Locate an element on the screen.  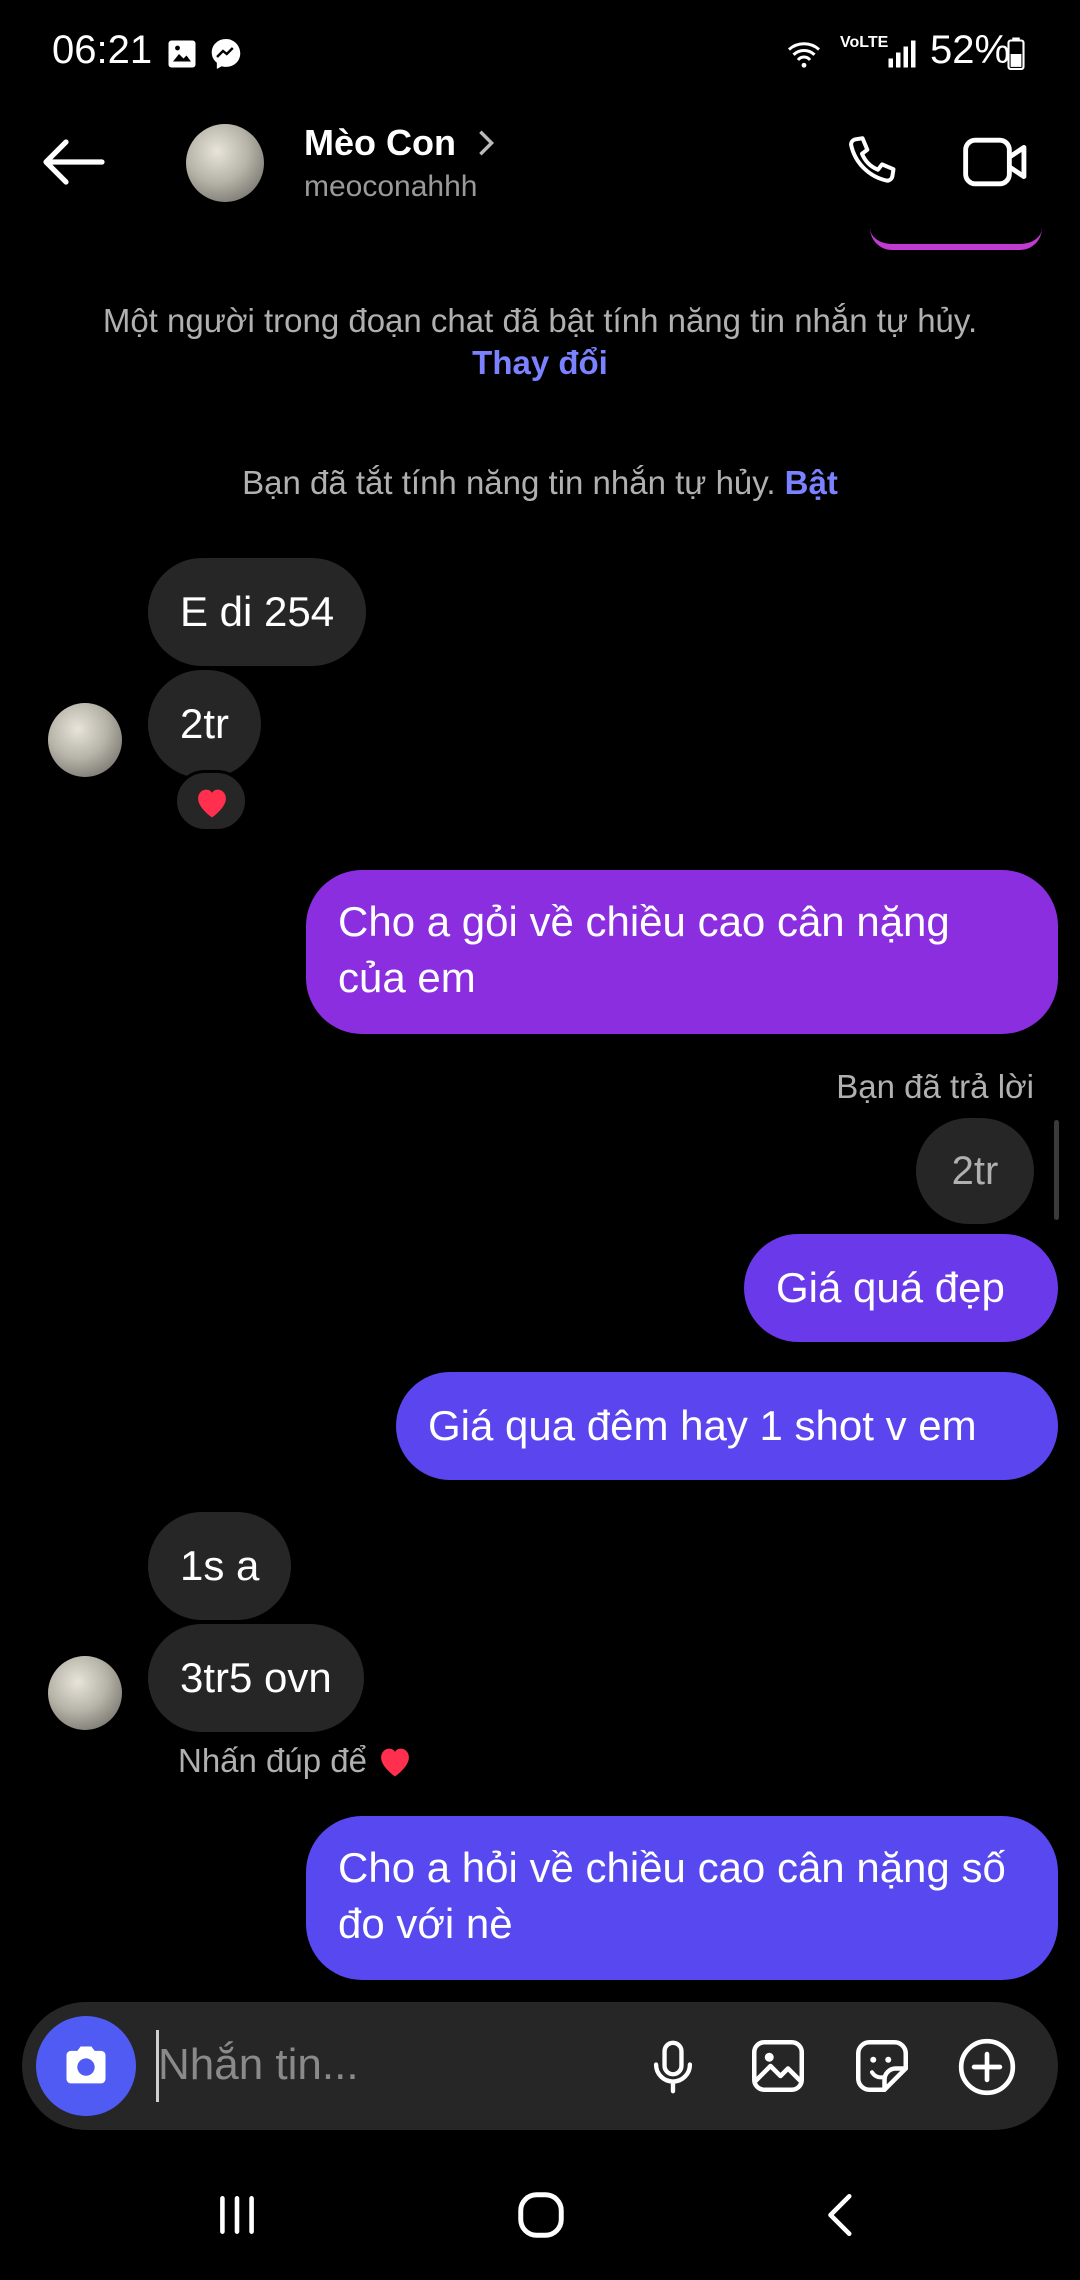
system-navigation-bar is located at coordinates (540, 2220).